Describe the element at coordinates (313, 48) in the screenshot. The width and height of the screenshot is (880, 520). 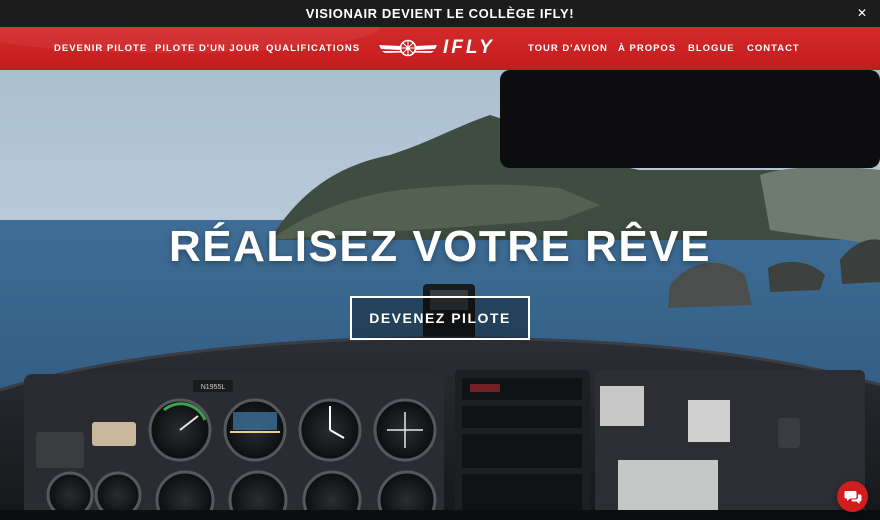
I see `nav-item-qualifications: QUALIFICATIONS` at that location.